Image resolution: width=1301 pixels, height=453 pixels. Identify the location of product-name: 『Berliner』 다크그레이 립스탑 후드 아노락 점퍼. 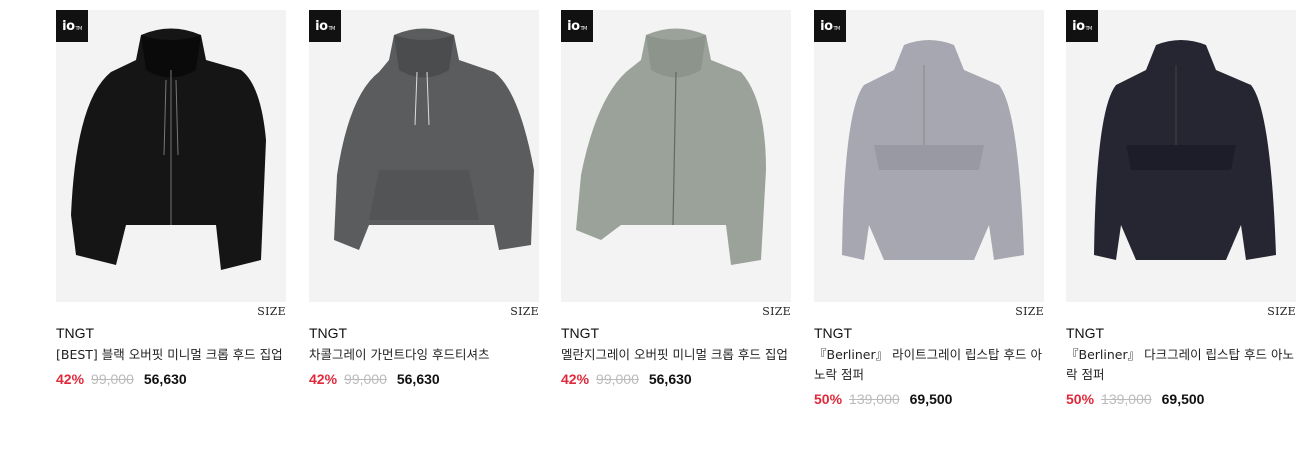
(1182, 365).